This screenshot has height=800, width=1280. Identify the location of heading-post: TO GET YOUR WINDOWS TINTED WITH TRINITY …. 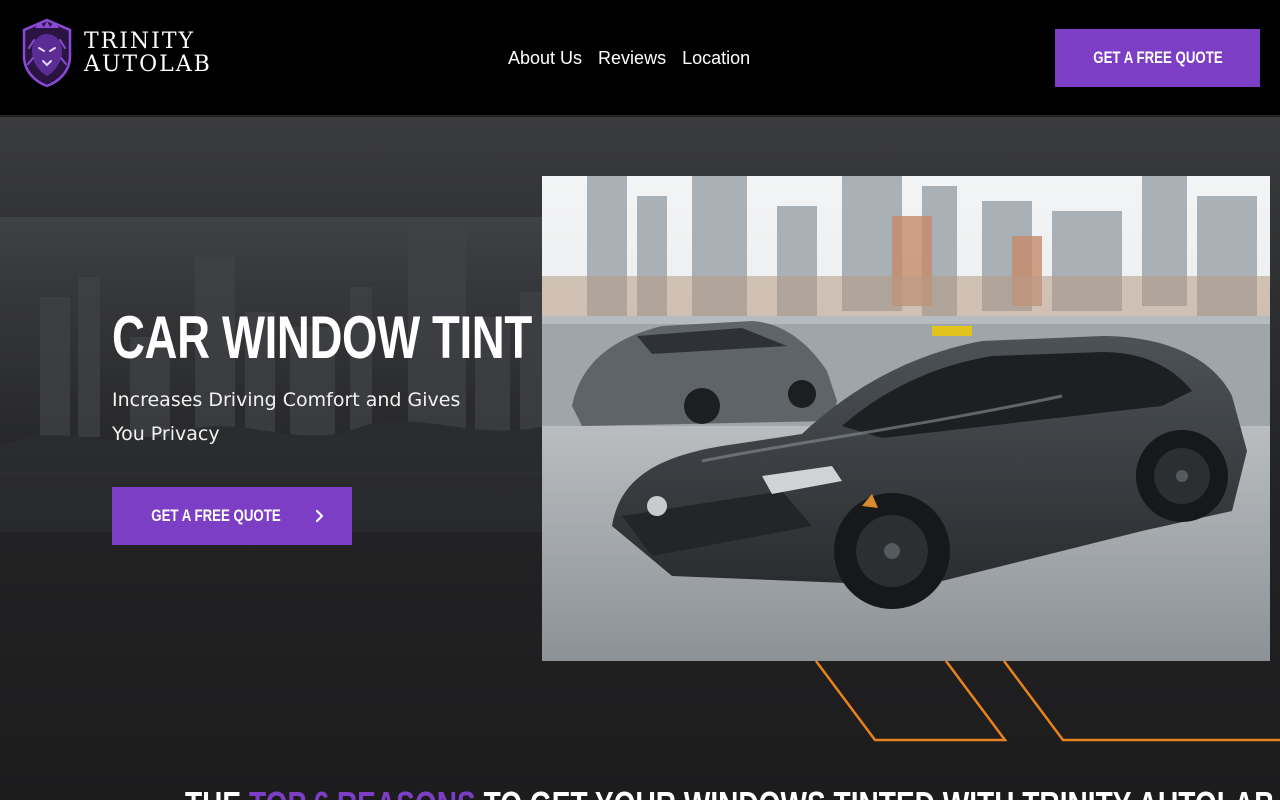
(879, 792).